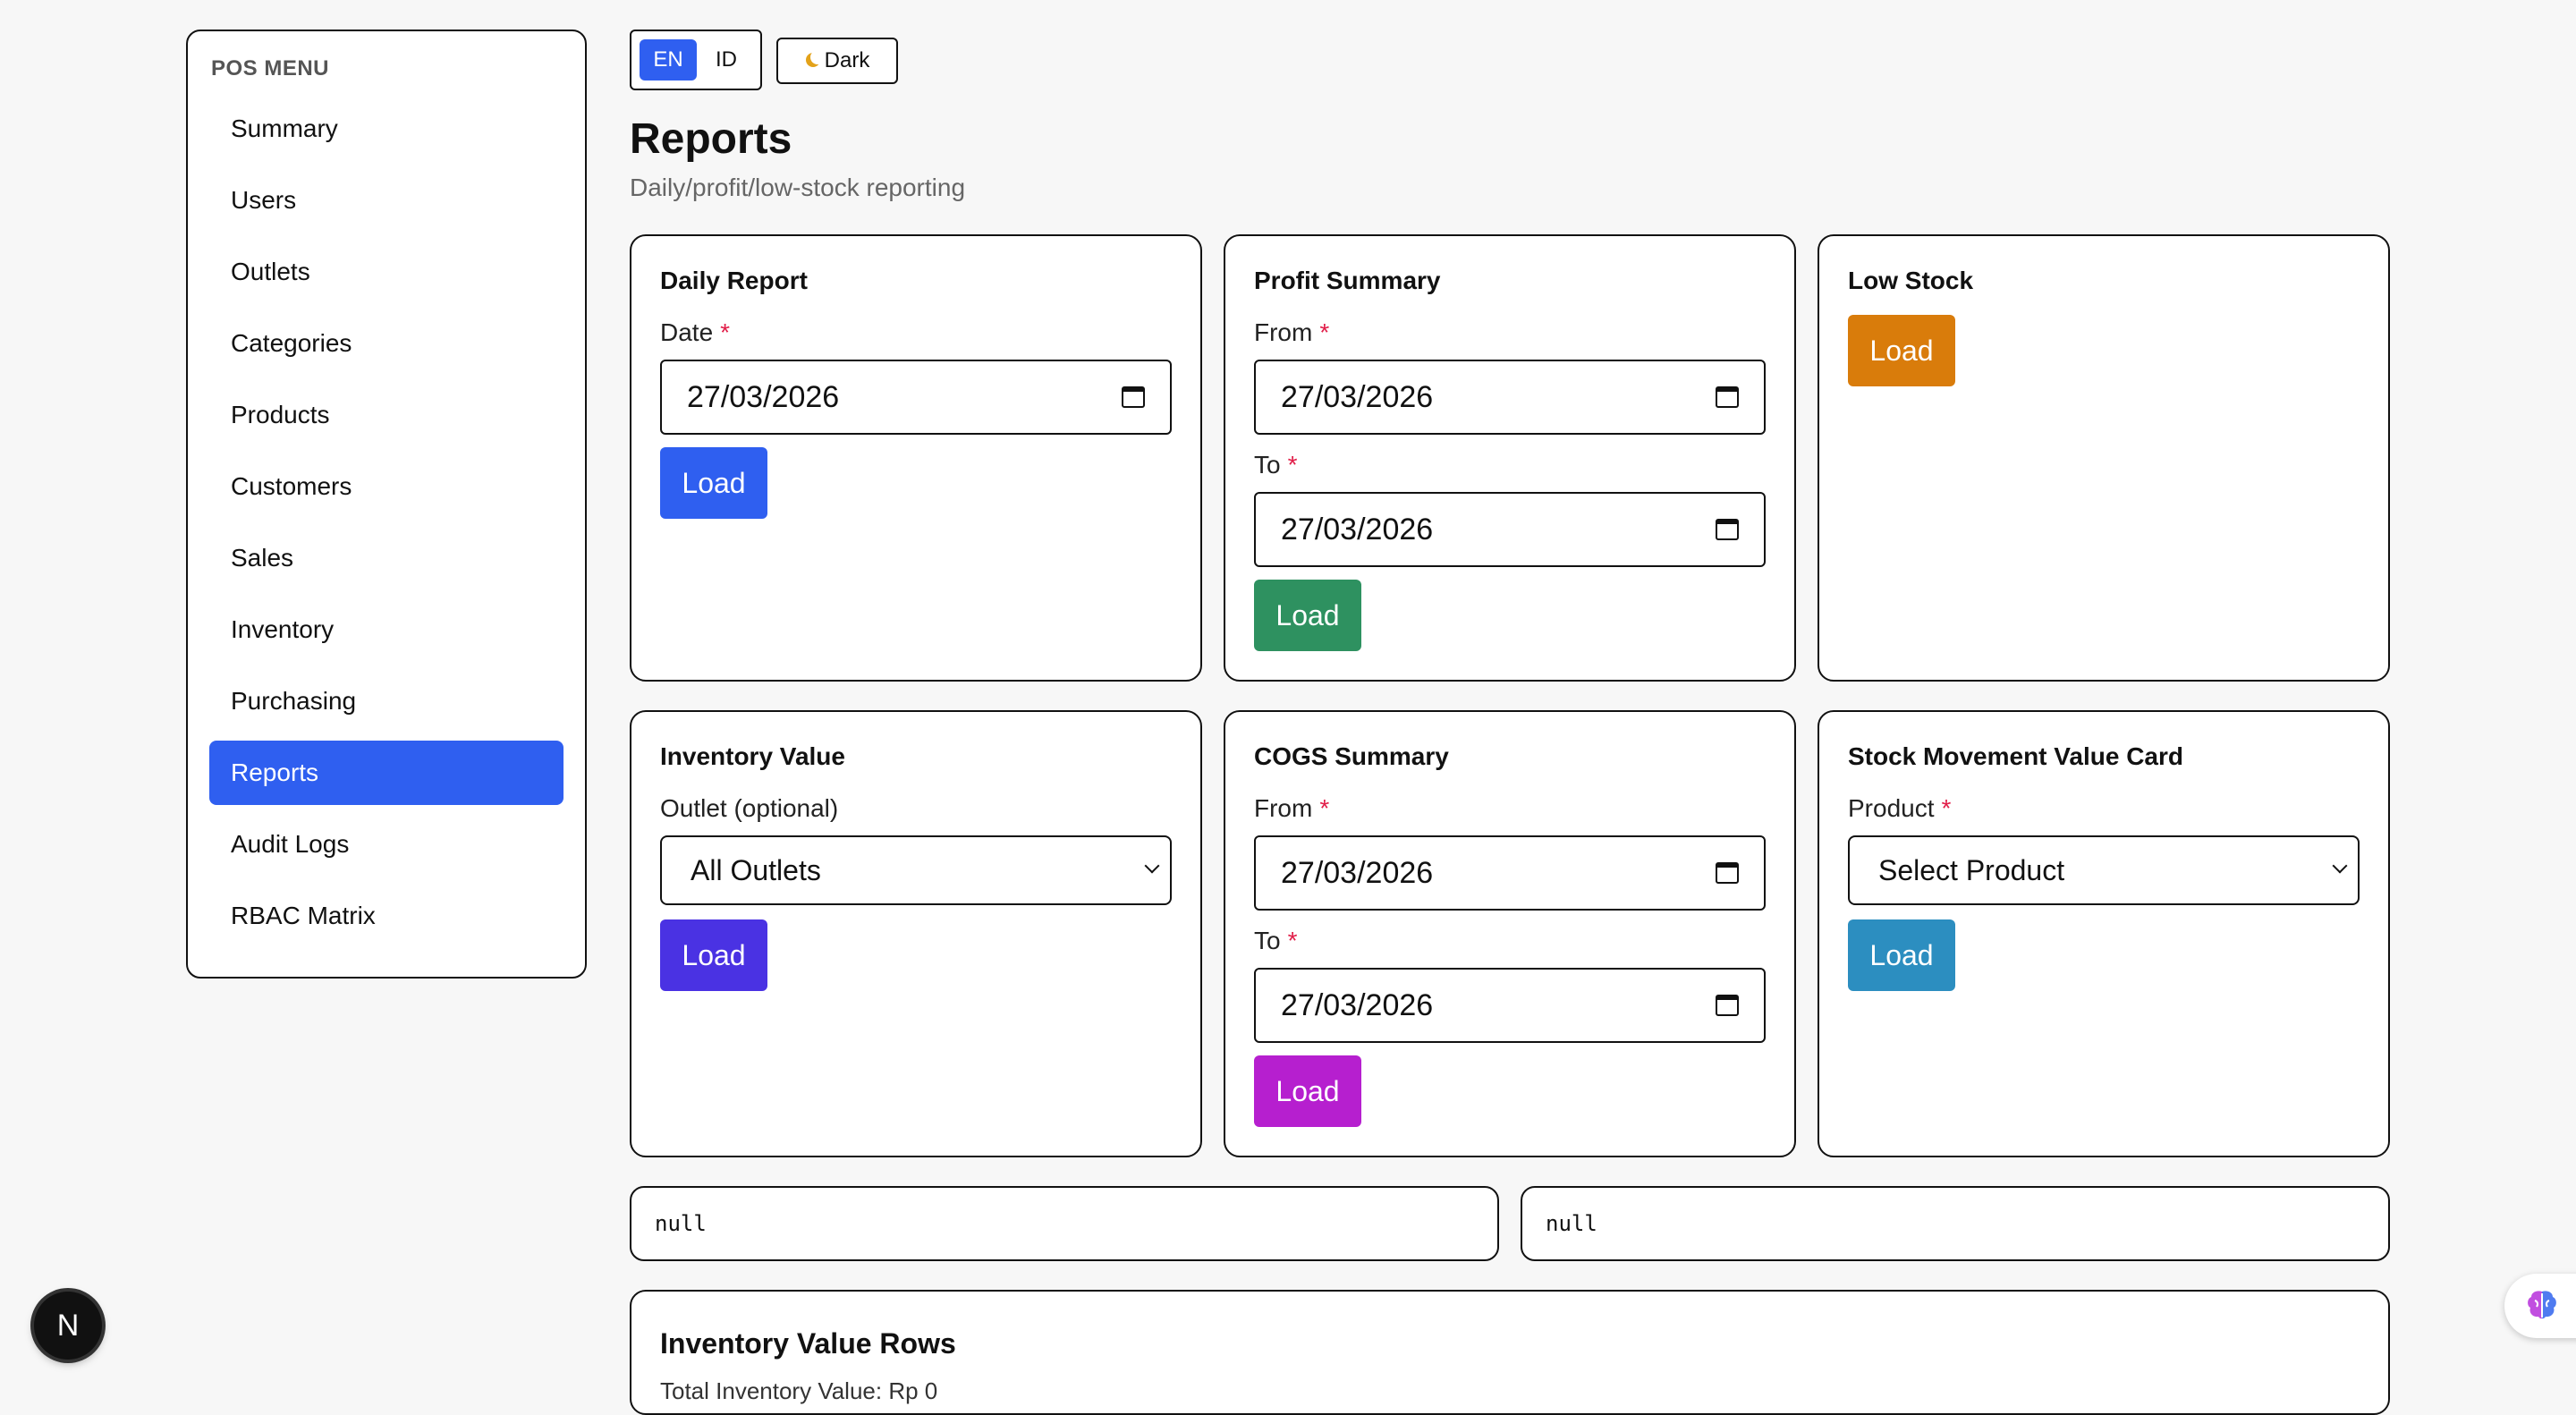  Describe the element at coordinates (1955, 1223) in the screenshot. I see `output-panel-right: null` at that location.